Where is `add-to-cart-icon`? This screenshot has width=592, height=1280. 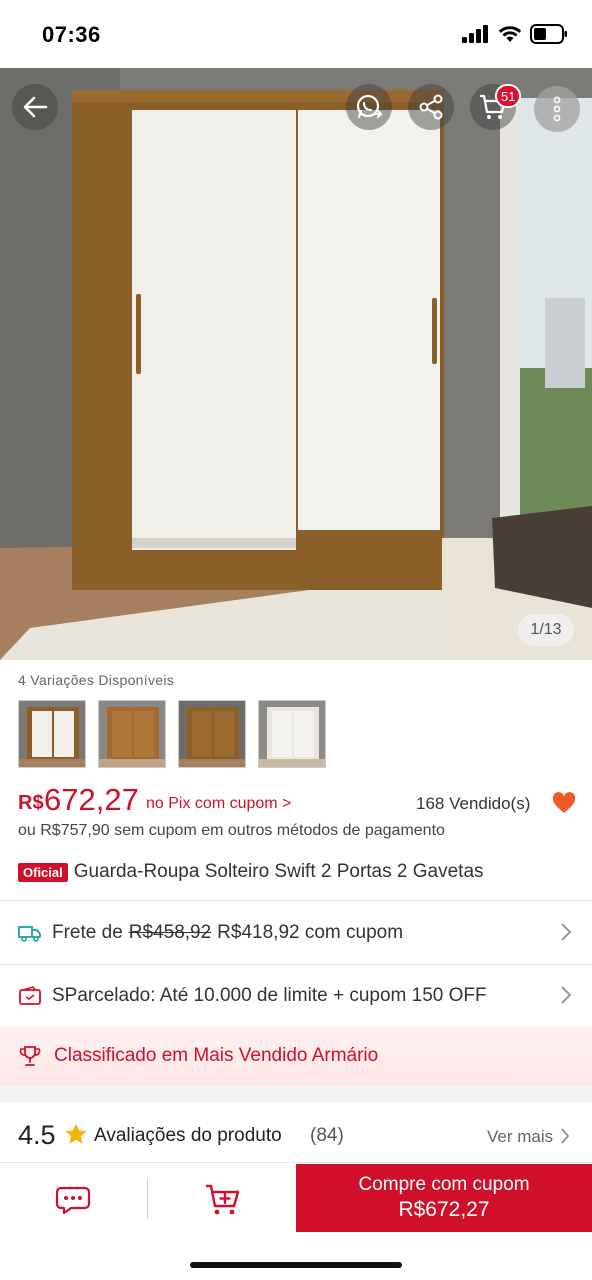
add-to-cart-icon is located at coordinates (223, 1199).